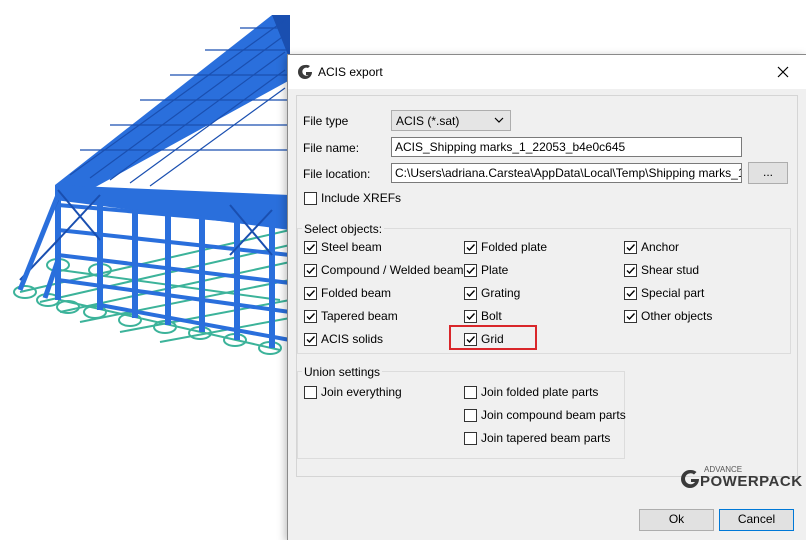 This screenshot has width=806, height=540. I want to click on powerpack-logo: ADVANCE POWERPACK, so click(740, 477).